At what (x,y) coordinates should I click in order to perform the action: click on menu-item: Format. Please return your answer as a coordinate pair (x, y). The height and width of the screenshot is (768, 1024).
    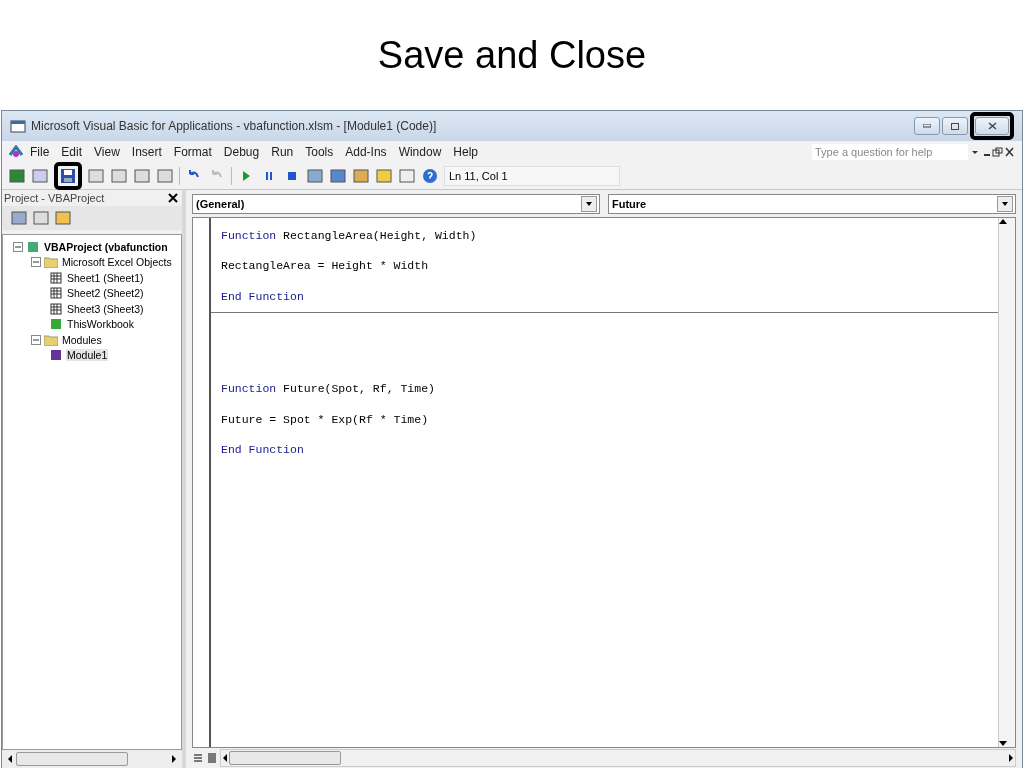
    Looking at the image, I should click on (192, 152).